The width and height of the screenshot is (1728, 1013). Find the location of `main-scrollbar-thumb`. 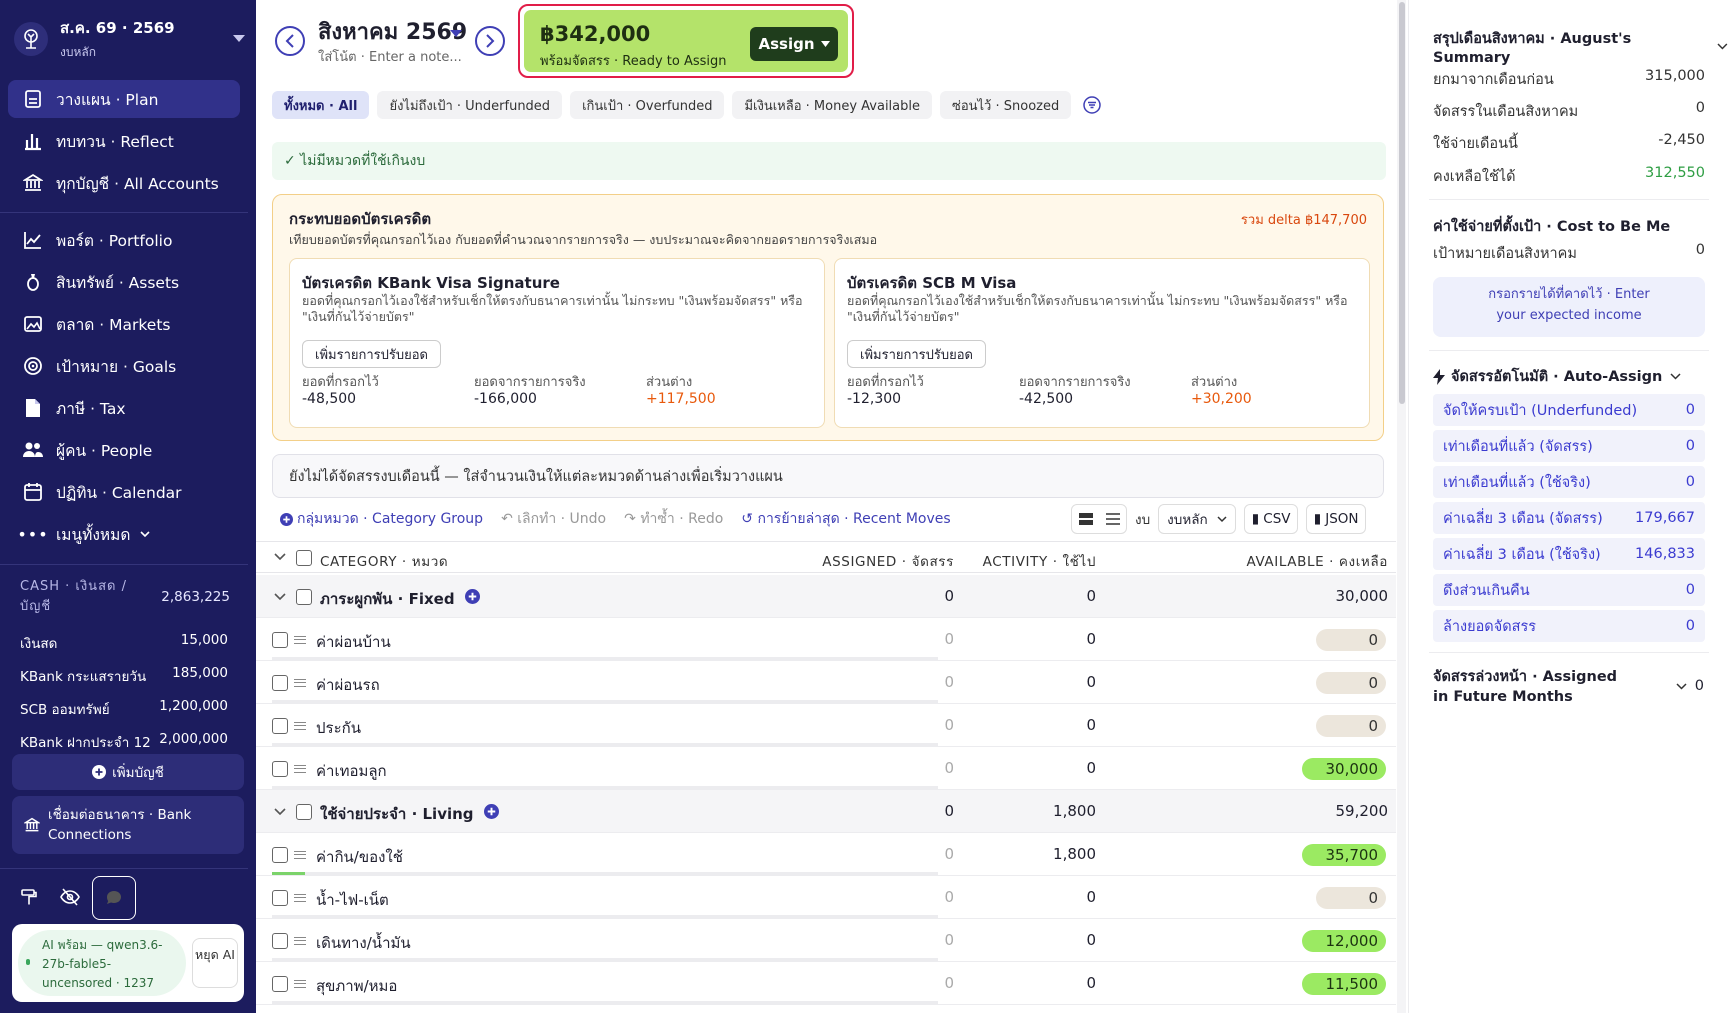

main-scrollbar-thumb is located at coordinates (1402, 203).